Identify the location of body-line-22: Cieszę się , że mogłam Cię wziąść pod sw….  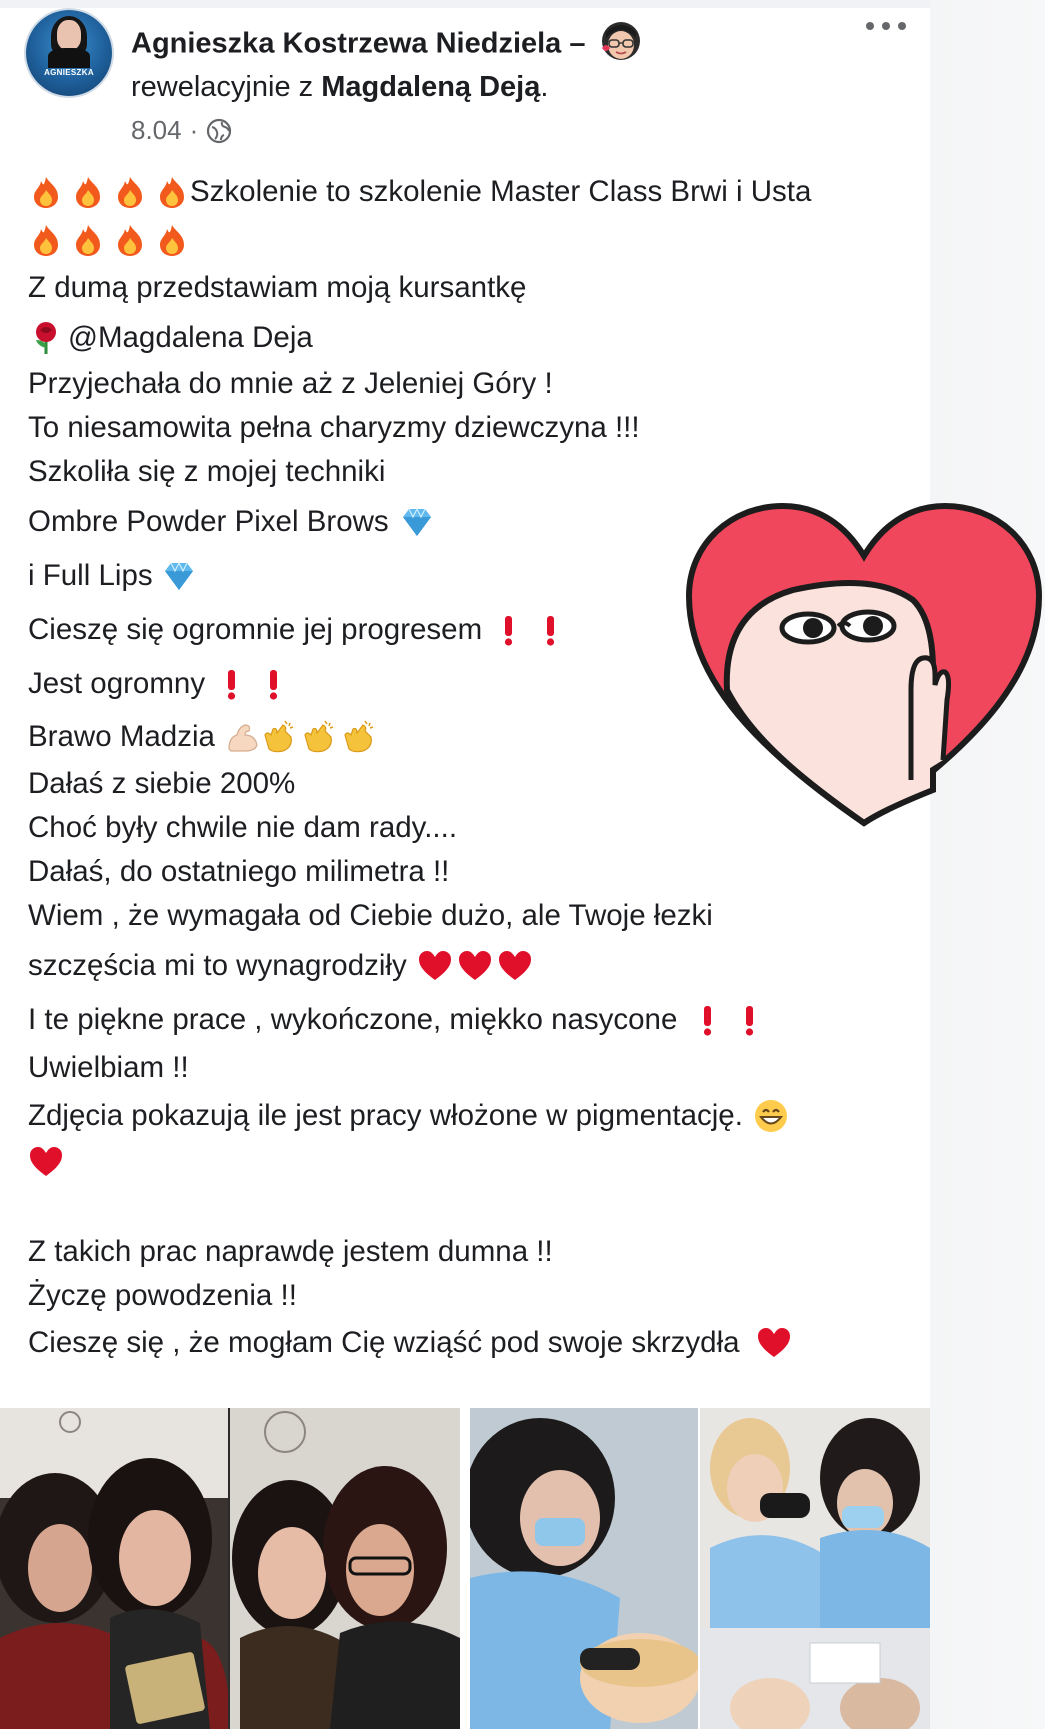
(410, 1343).